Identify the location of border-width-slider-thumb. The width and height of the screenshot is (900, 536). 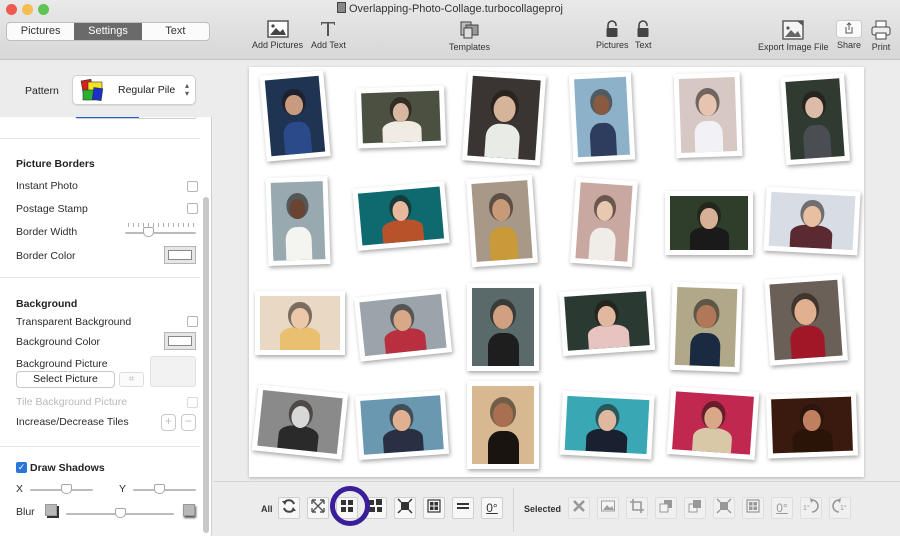
(148, 232).